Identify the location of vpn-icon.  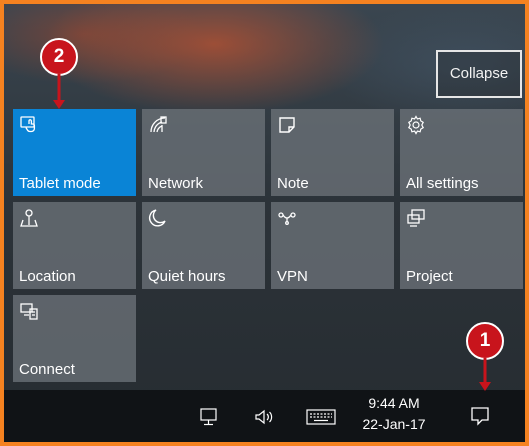
(287, 218).